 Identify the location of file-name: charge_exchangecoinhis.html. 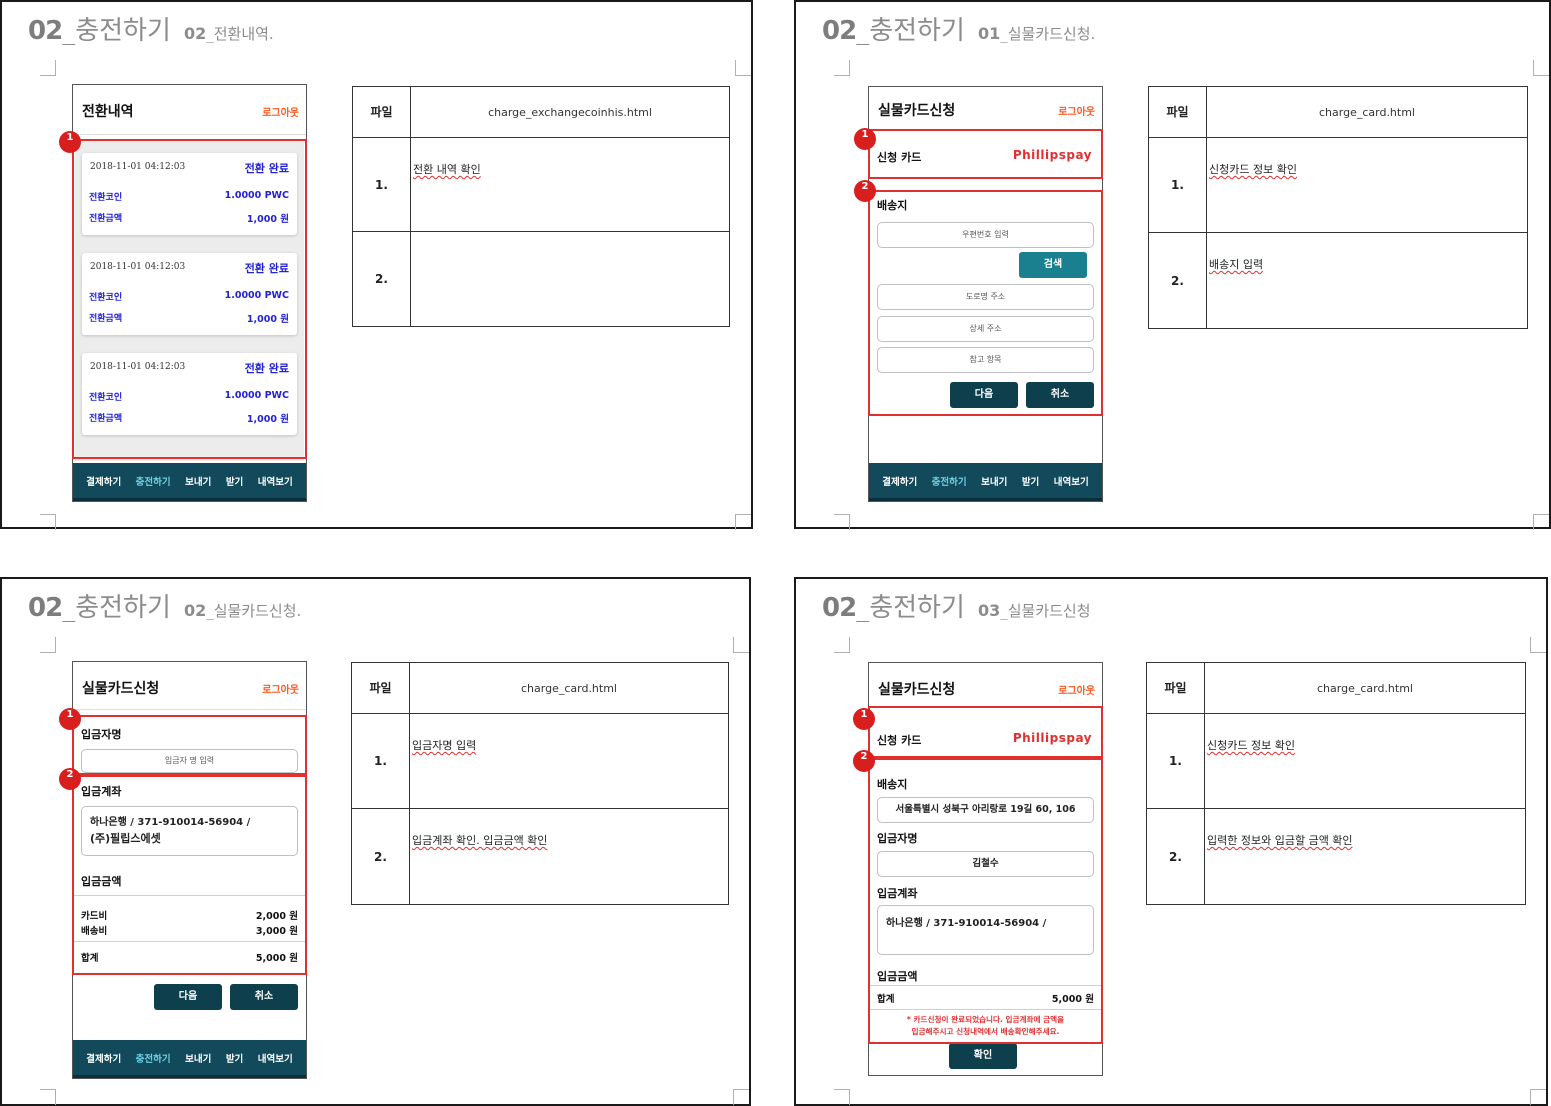
(570, 112).